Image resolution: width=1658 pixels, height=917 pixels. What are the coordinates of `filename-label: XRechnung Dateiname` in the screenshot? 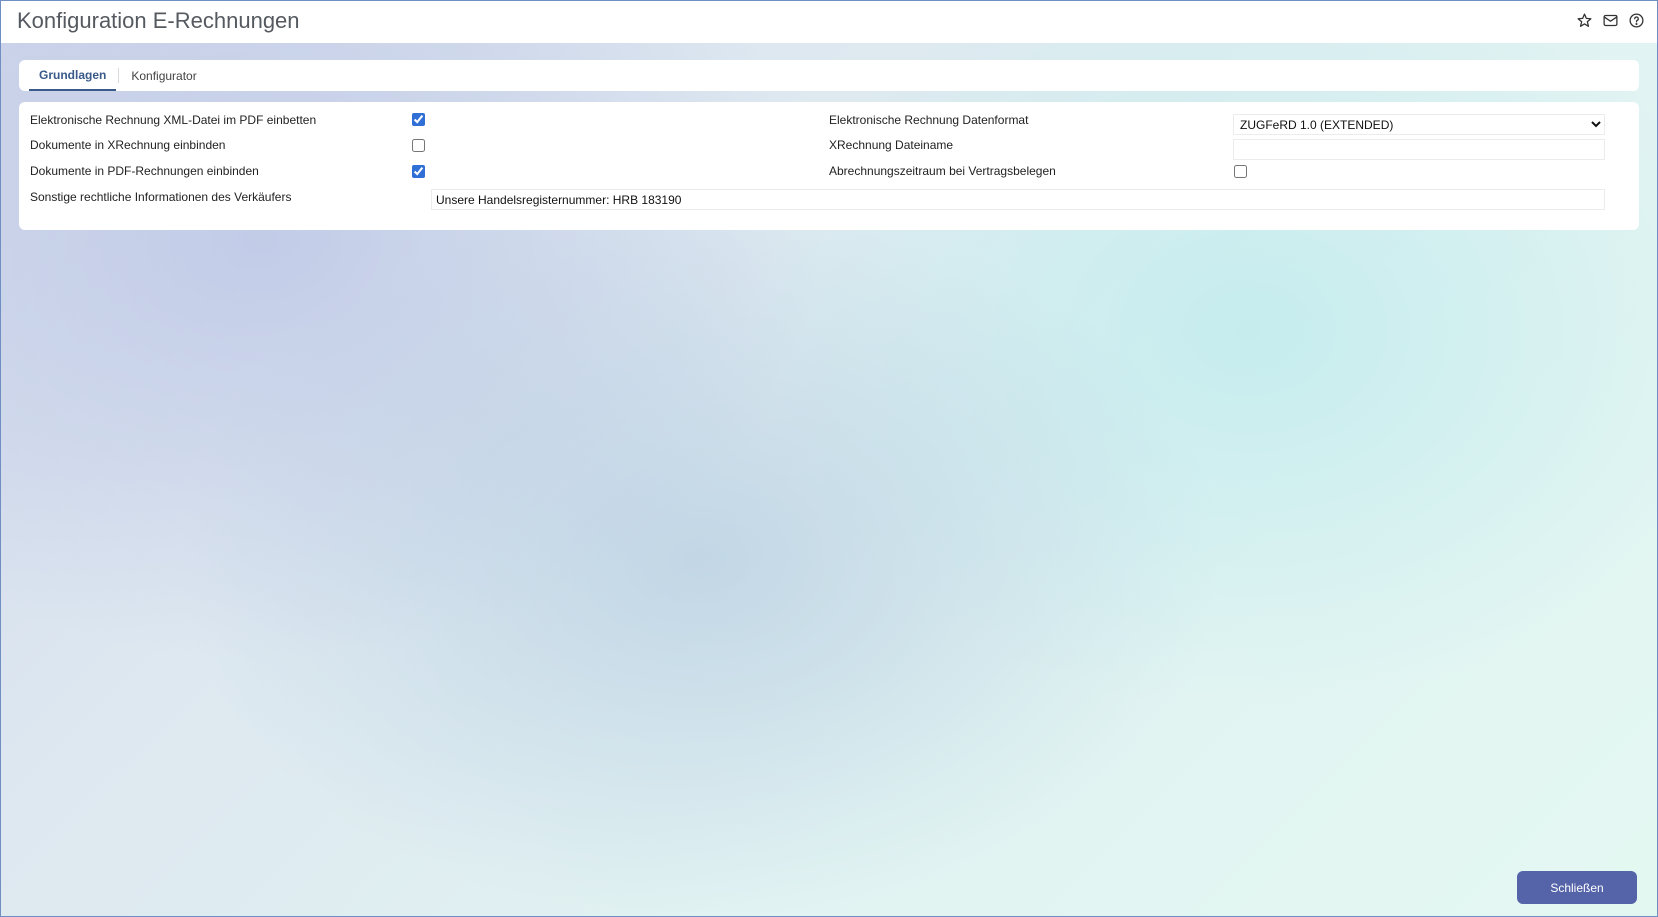 It's located at (891, 145).